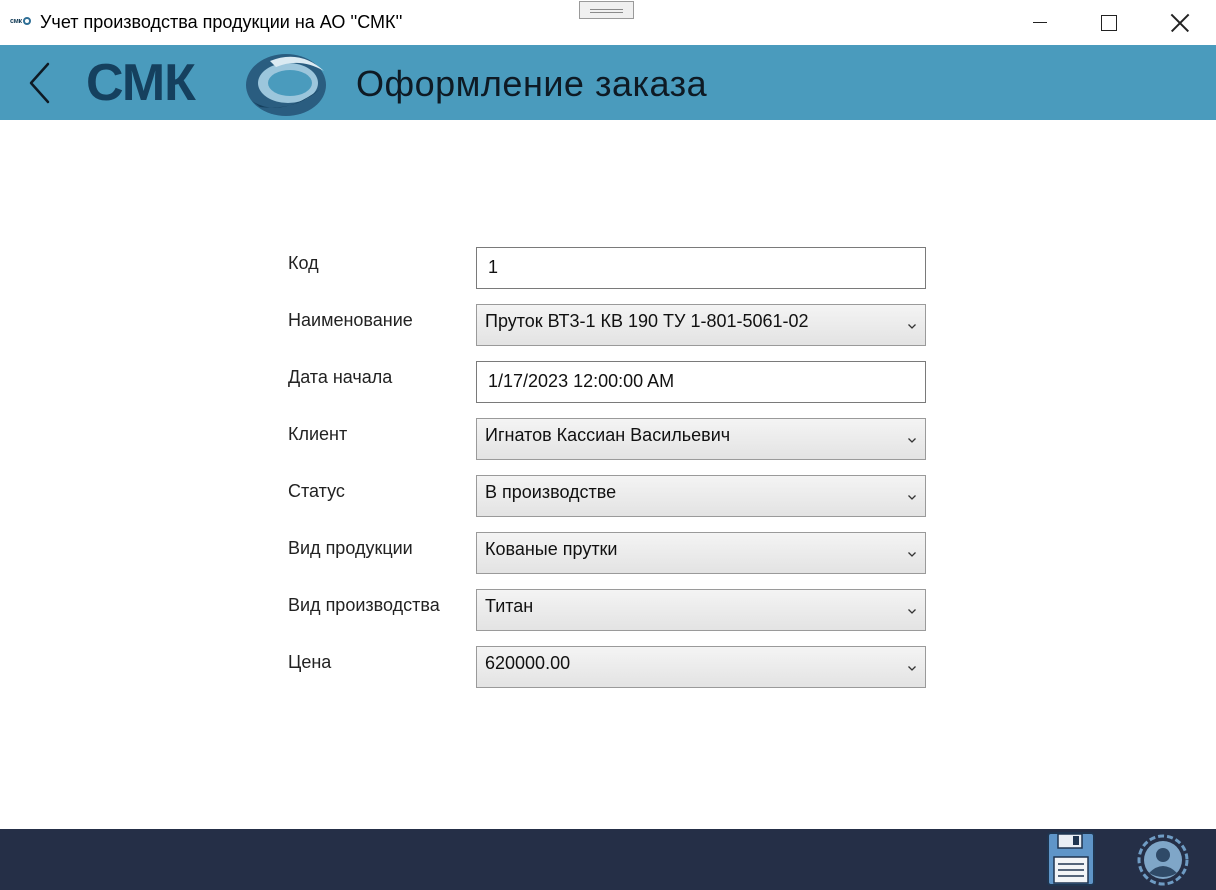 The height and width of the screenshot is (890, 1216). Describe the element at coordinates (701, 382) in the screenshot. I see `start-date-field: 1/17/2023 12:00:00 AM` at that location.